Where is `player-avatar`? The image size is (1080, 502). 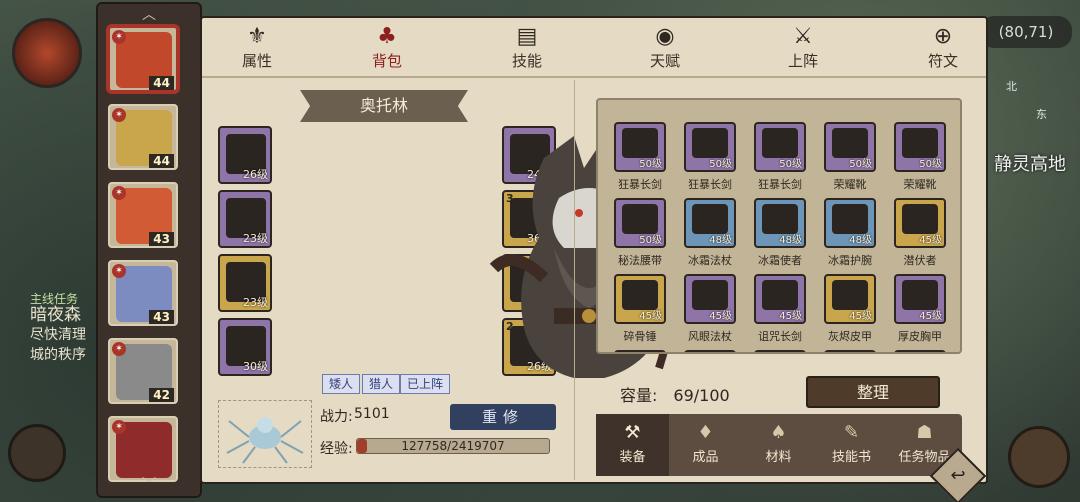
player-avatar is located at coordinates (47, 53).